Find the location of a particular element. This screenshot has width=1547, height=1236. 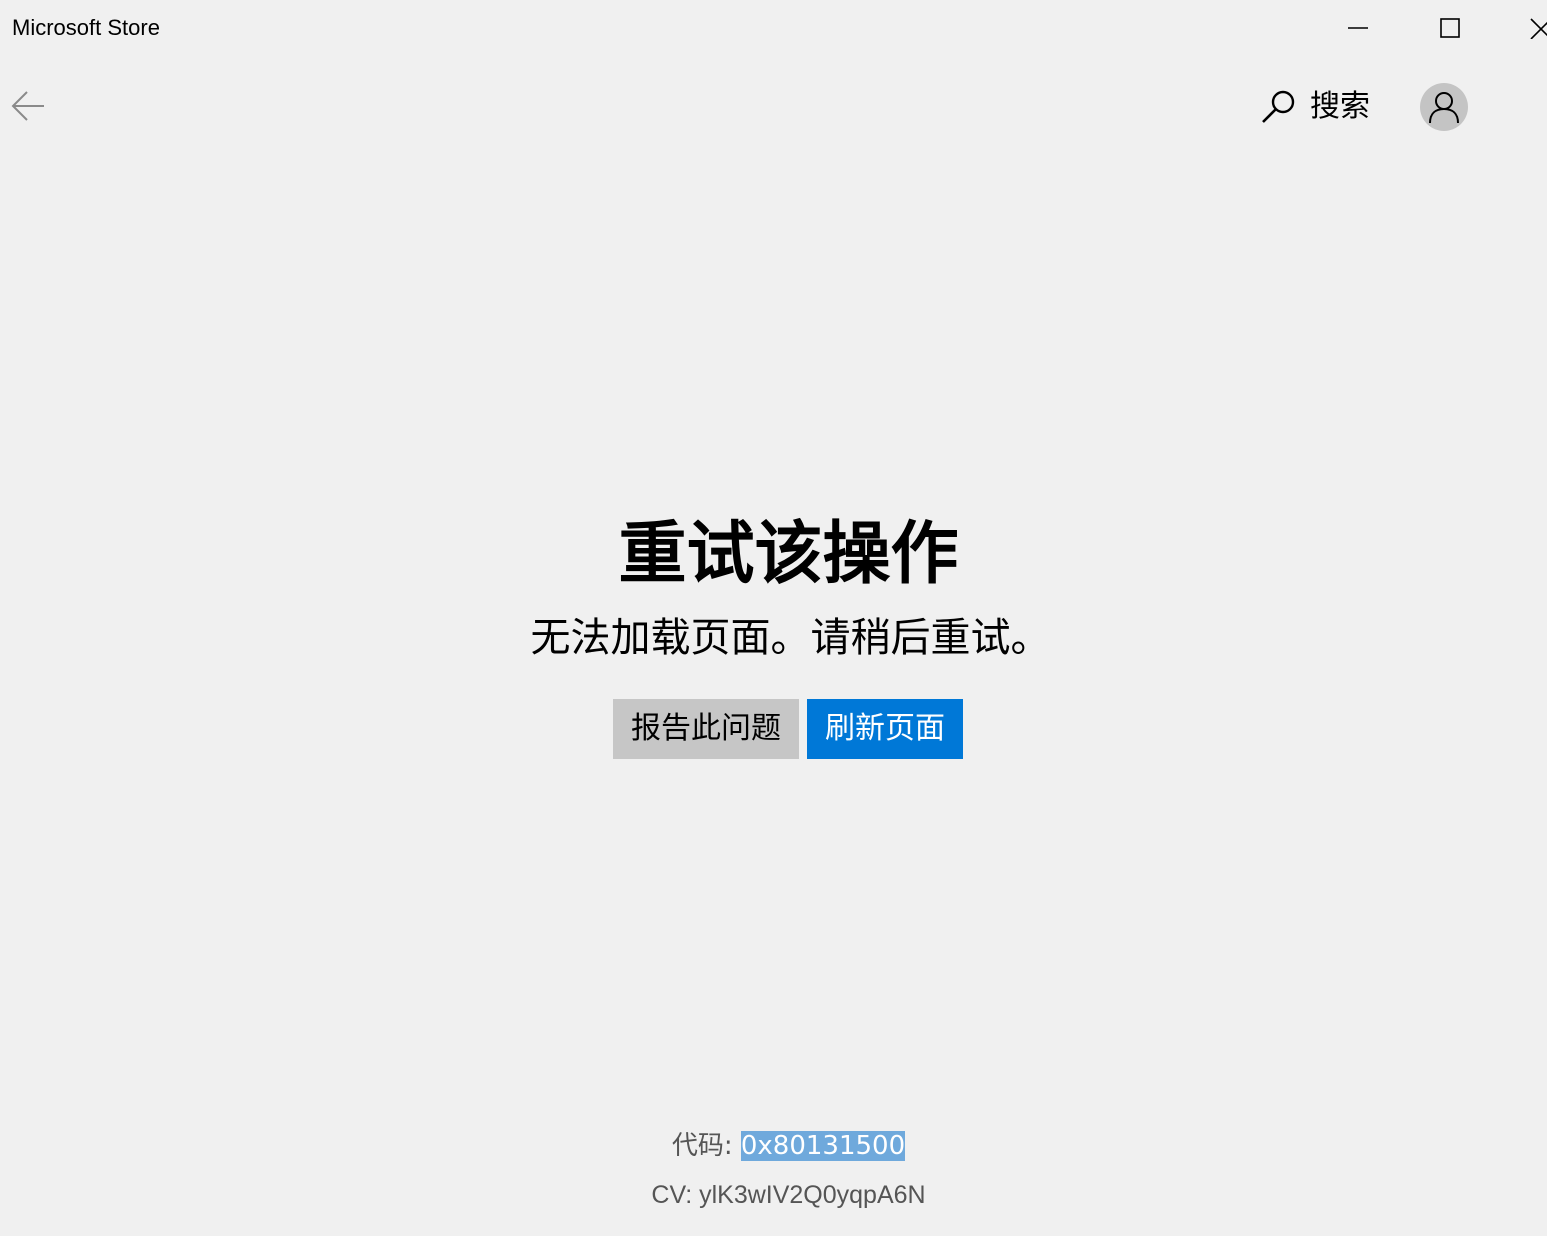

error-code-line: 代码: 0x80131500 is located at coordinates (773, 1146).